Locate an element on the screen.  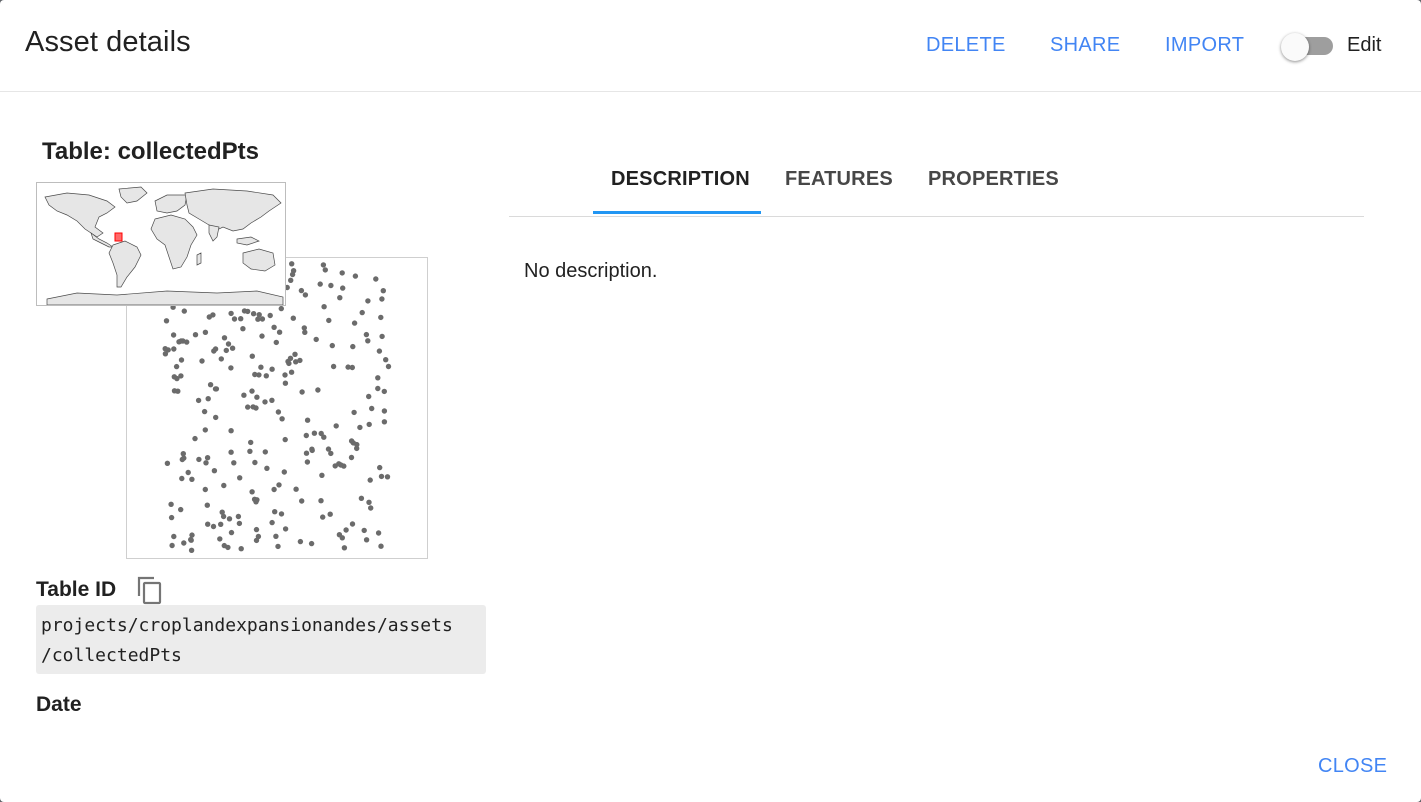
dialog-header: Asset details DELETE SHARE IMPORT Edit is located at coordinates (710, 46).